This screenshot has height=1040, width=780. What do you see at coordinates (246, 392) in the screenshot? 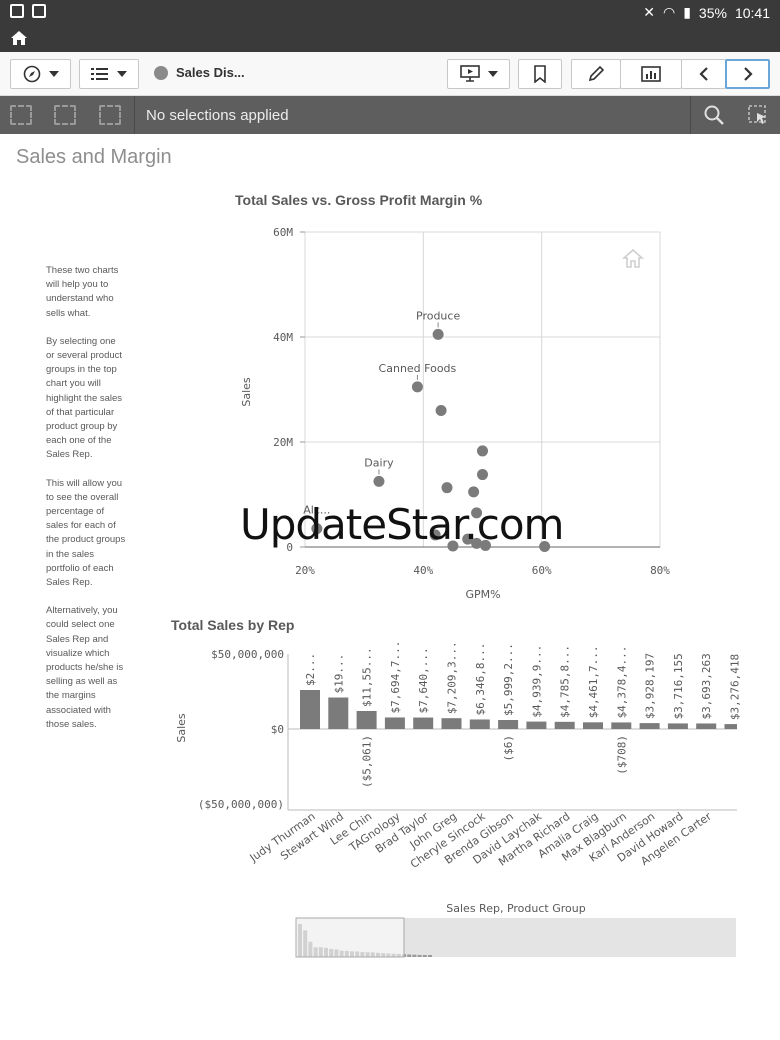
I see `y-axis-label: Sales` at bounding box center [246, 392].